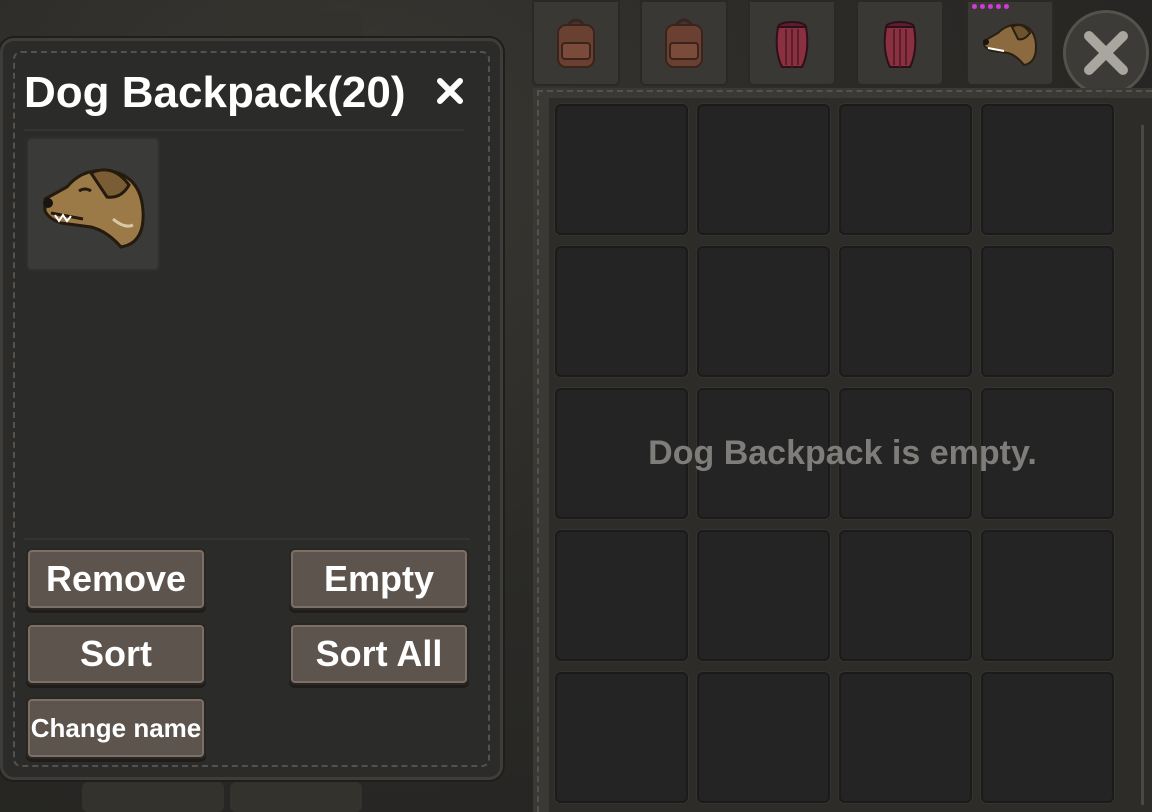 This screenshot has height=812, width=1152. I want to click on container-item-slot, so click(93, 204).